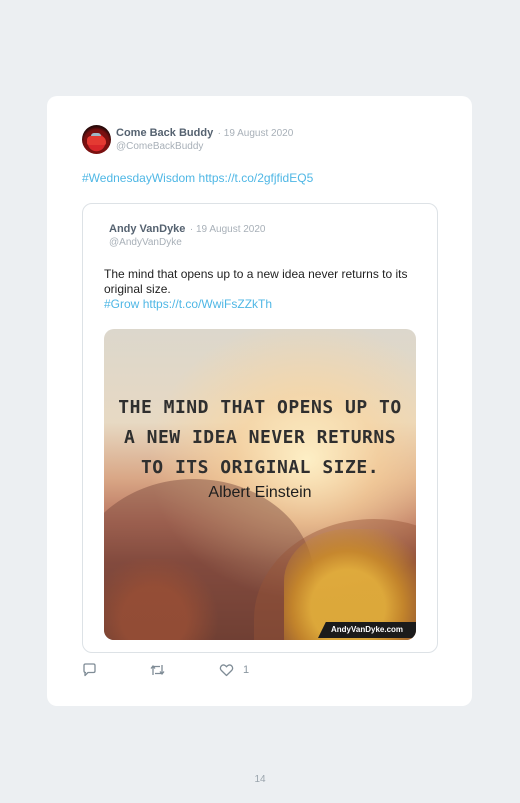  I want to click on tweet-actions: 1, so click(202, 670).